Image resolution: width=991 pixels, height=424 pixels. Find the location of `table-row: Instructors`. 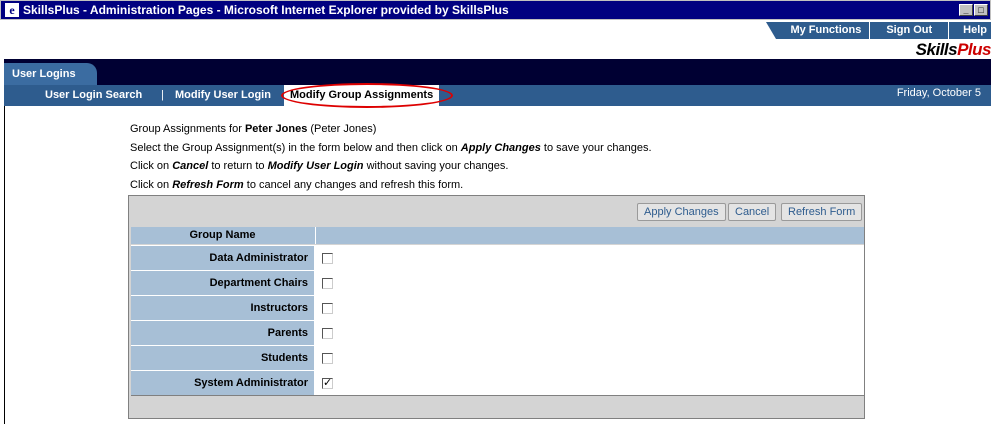

table-row: Instructors is located at coordinates (497, 307).